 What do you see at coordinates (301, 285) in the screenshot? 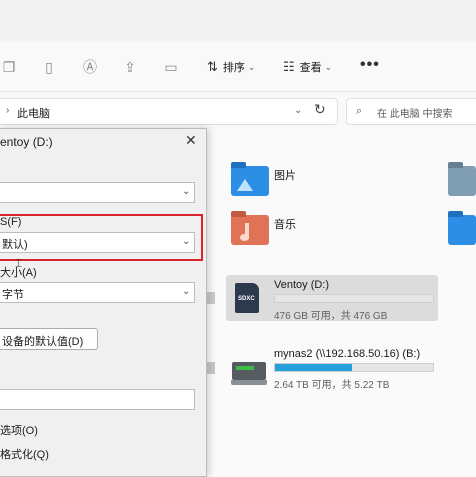
I see `ventoy-drive-name: Ventoy (D:)` at bounding box center [301, 285].